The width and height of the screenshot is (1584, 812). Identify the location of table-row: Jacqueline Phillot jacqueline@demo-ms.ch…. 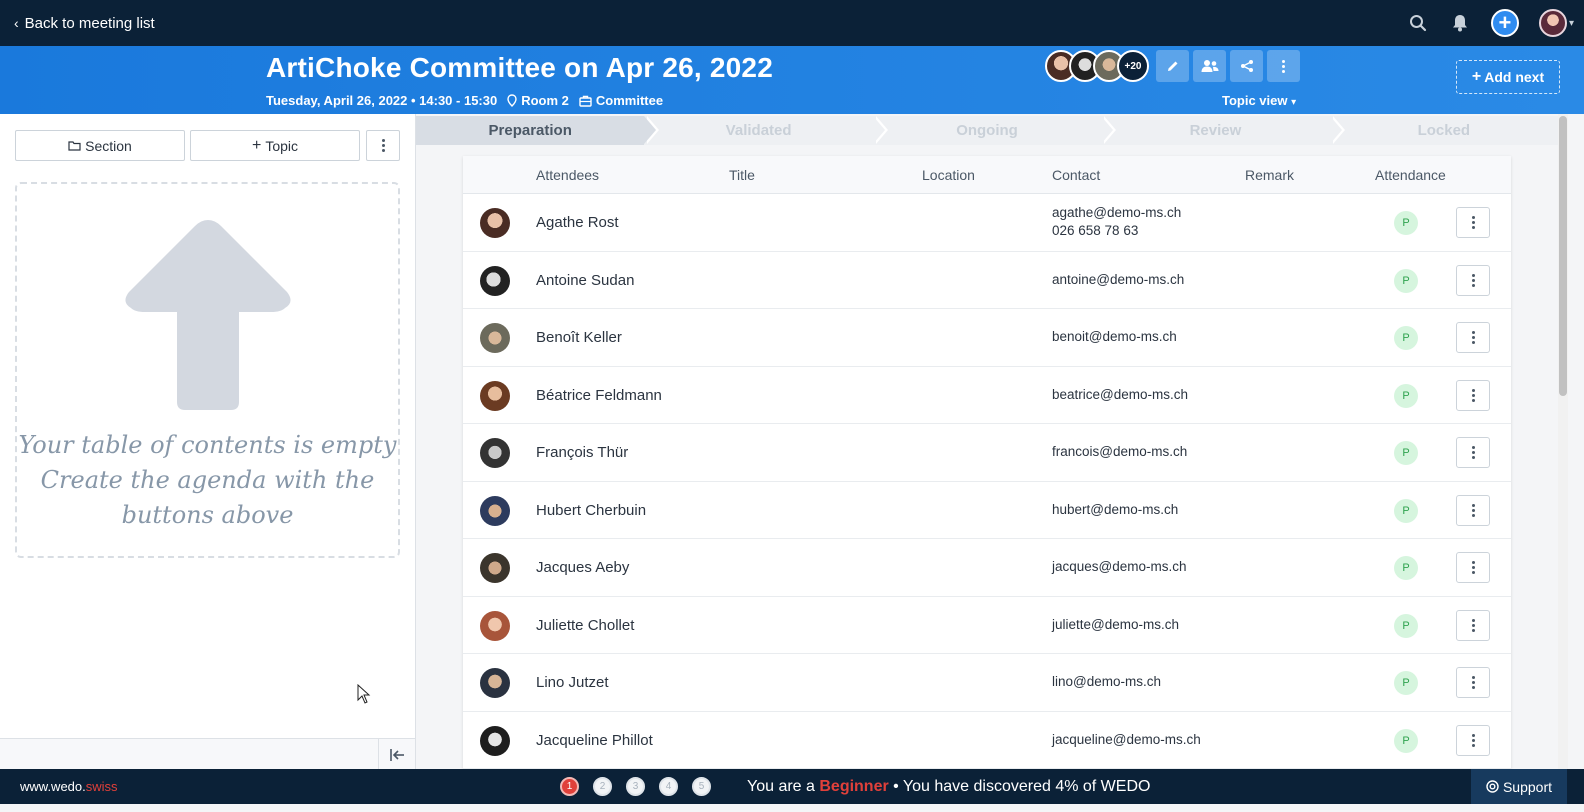
(987, 740).